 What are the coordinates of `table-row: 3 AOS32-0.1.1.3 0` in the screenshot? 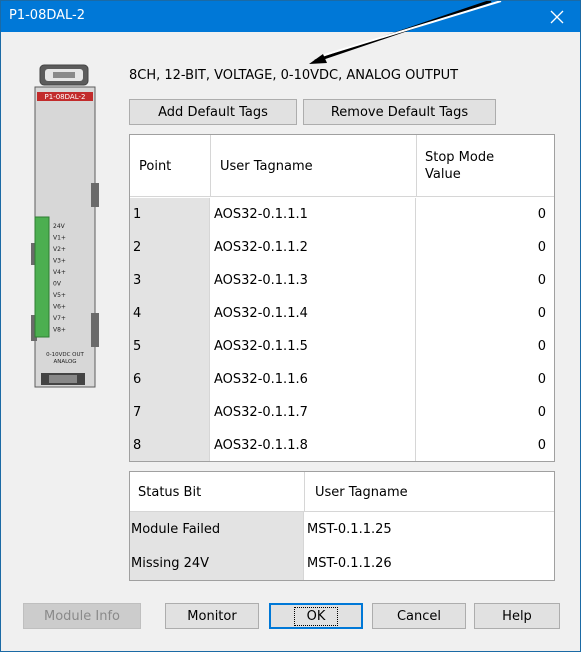 It's located at (342, 280).